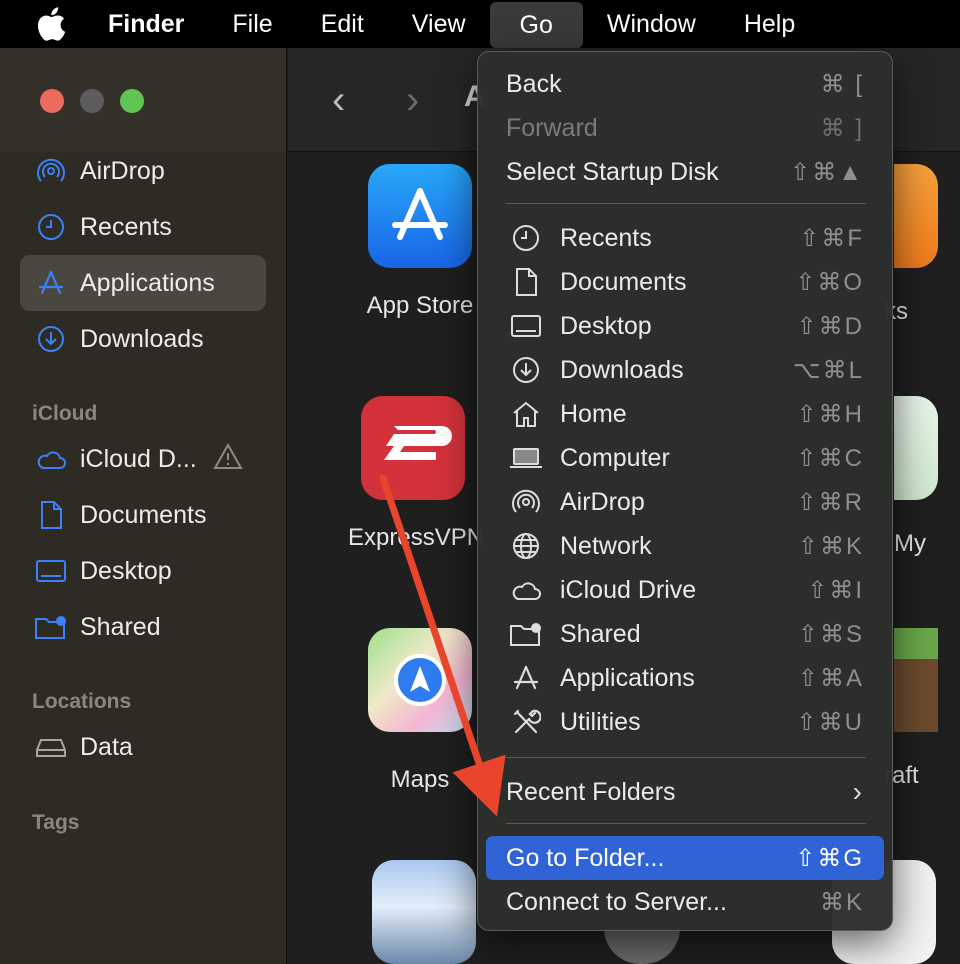 Image resolution: width=960 pixels, height=964 pixels. What do you see at coordinates (916, 448) in the screenshot?
I see `find-my-icon` at bounding box center [916, 448].